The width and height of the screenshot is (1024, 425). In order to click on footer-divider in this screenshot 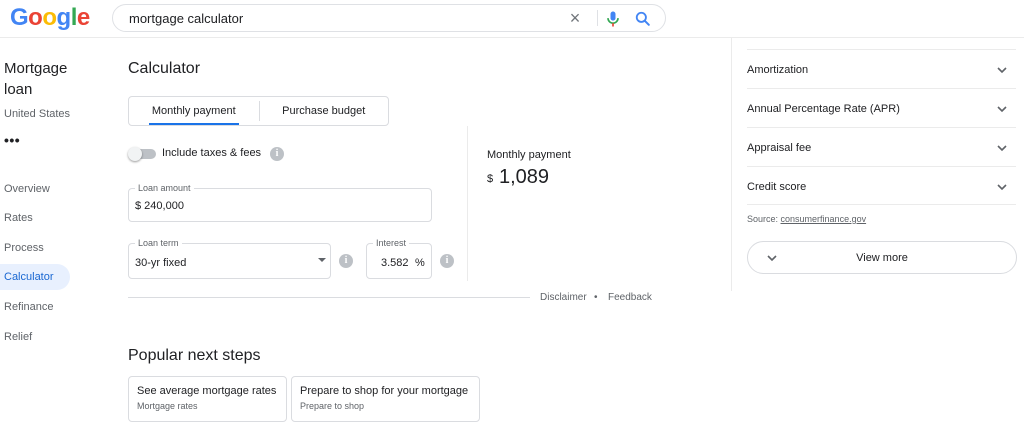, I will do `click(329, 297)`.